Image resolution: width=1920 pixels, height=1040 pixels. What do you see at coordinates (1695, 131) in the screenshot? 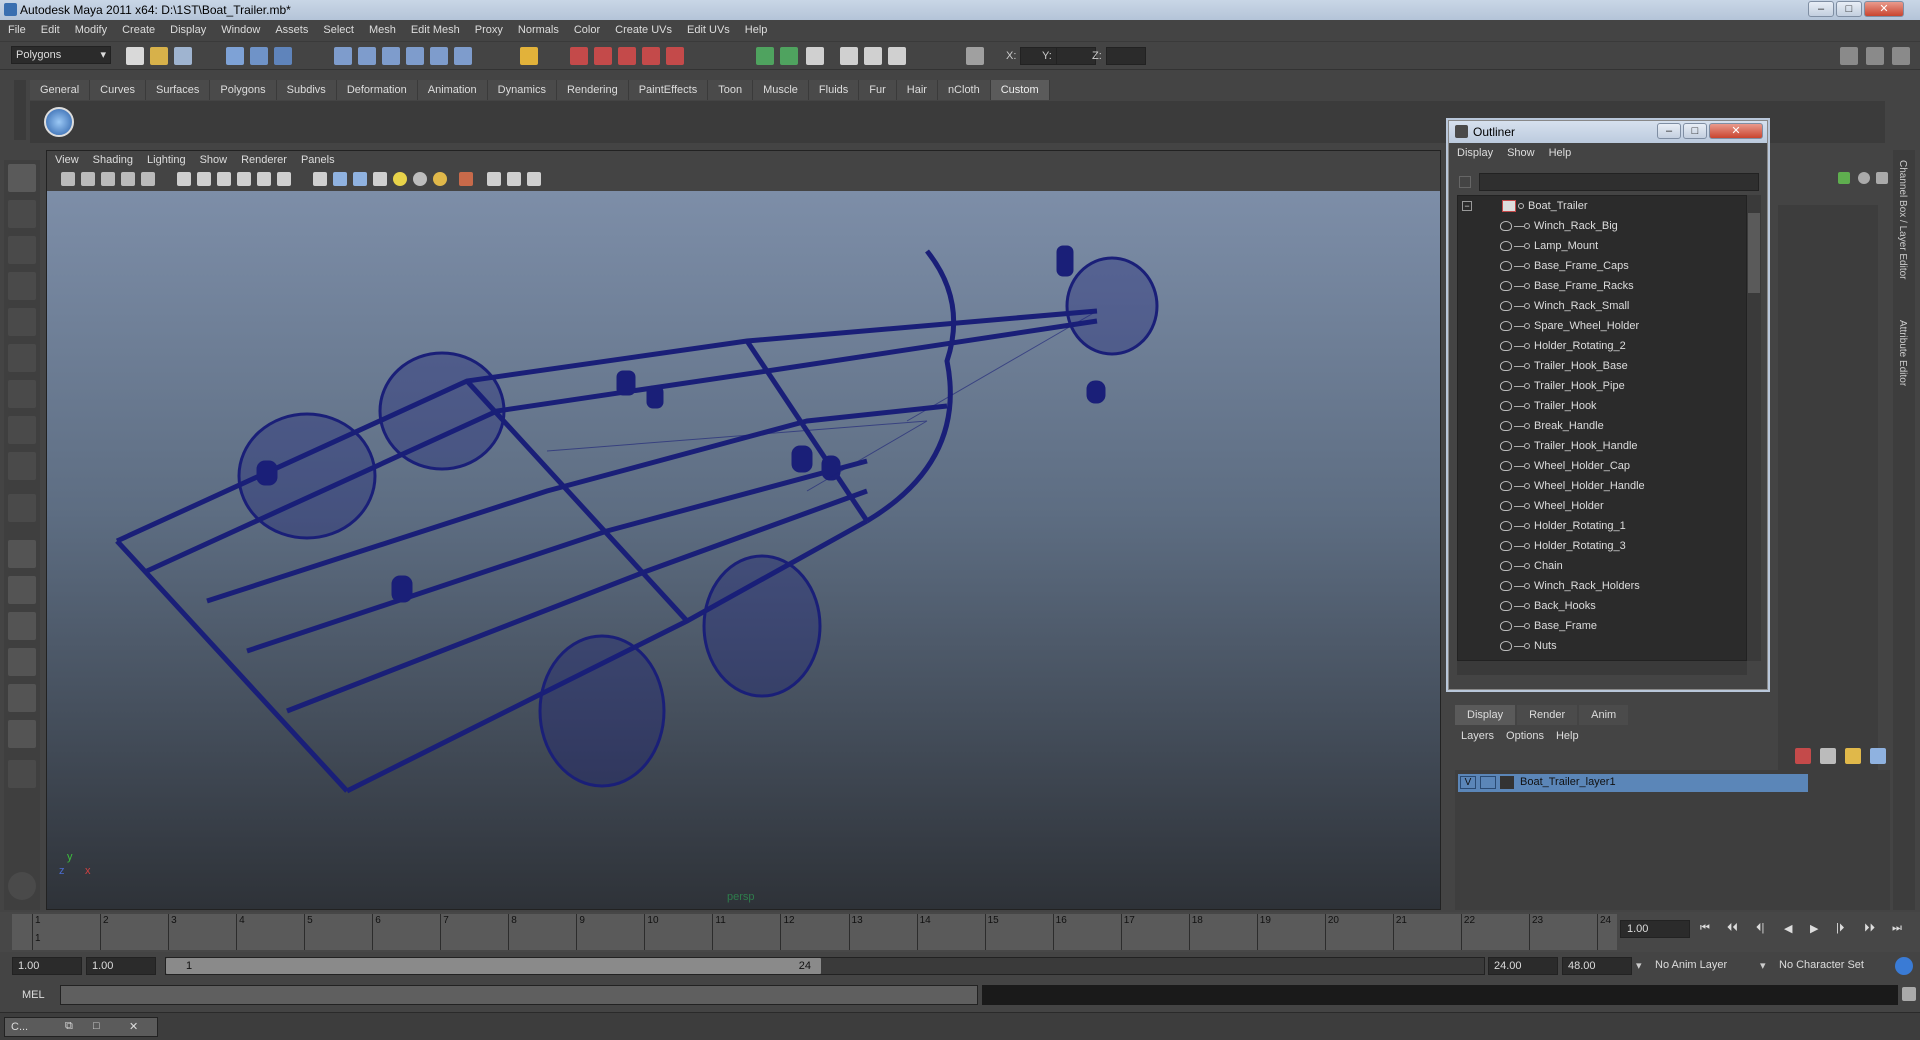
I see `outliner-maximize-button: □` at bounding box center [1695, 131].